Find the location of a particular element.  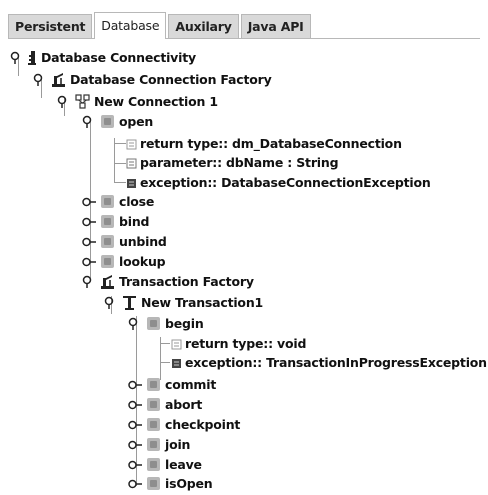

tab-database: Database is located at coordinates (130, 25).